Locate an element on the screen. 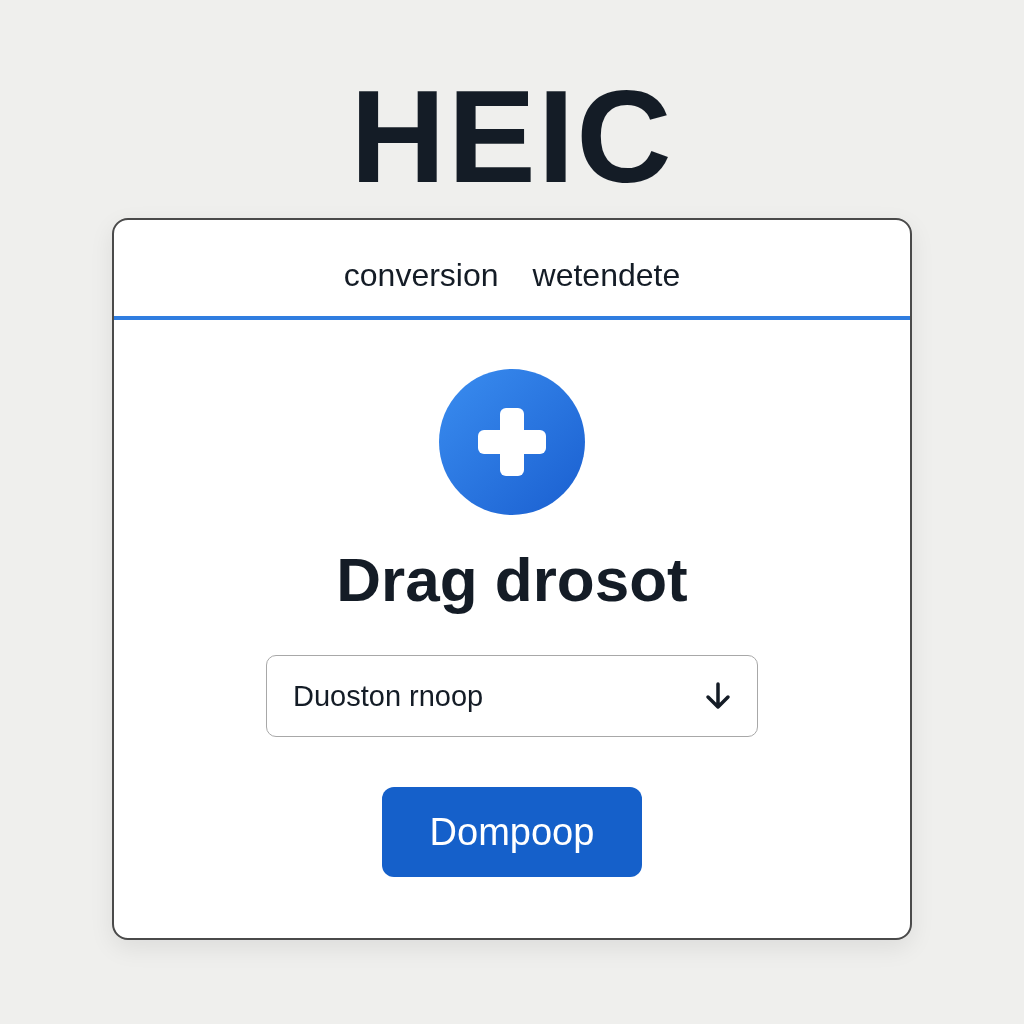 This screenshot has width=1024, height=1024. arrow-down-icon is located at coordinates (718, 696).